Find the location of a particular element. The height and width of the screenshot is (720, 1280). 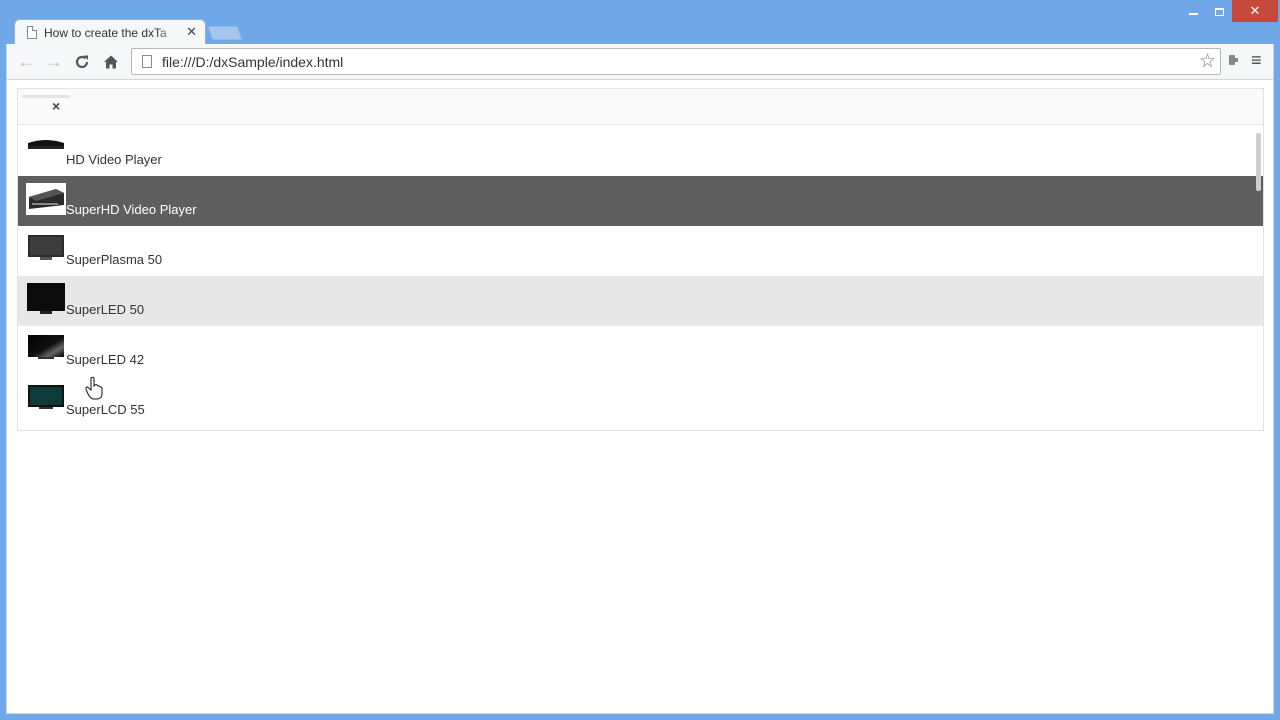

url-text: file:///D:/dxSample/index.html is located at coordinates (252, 62).